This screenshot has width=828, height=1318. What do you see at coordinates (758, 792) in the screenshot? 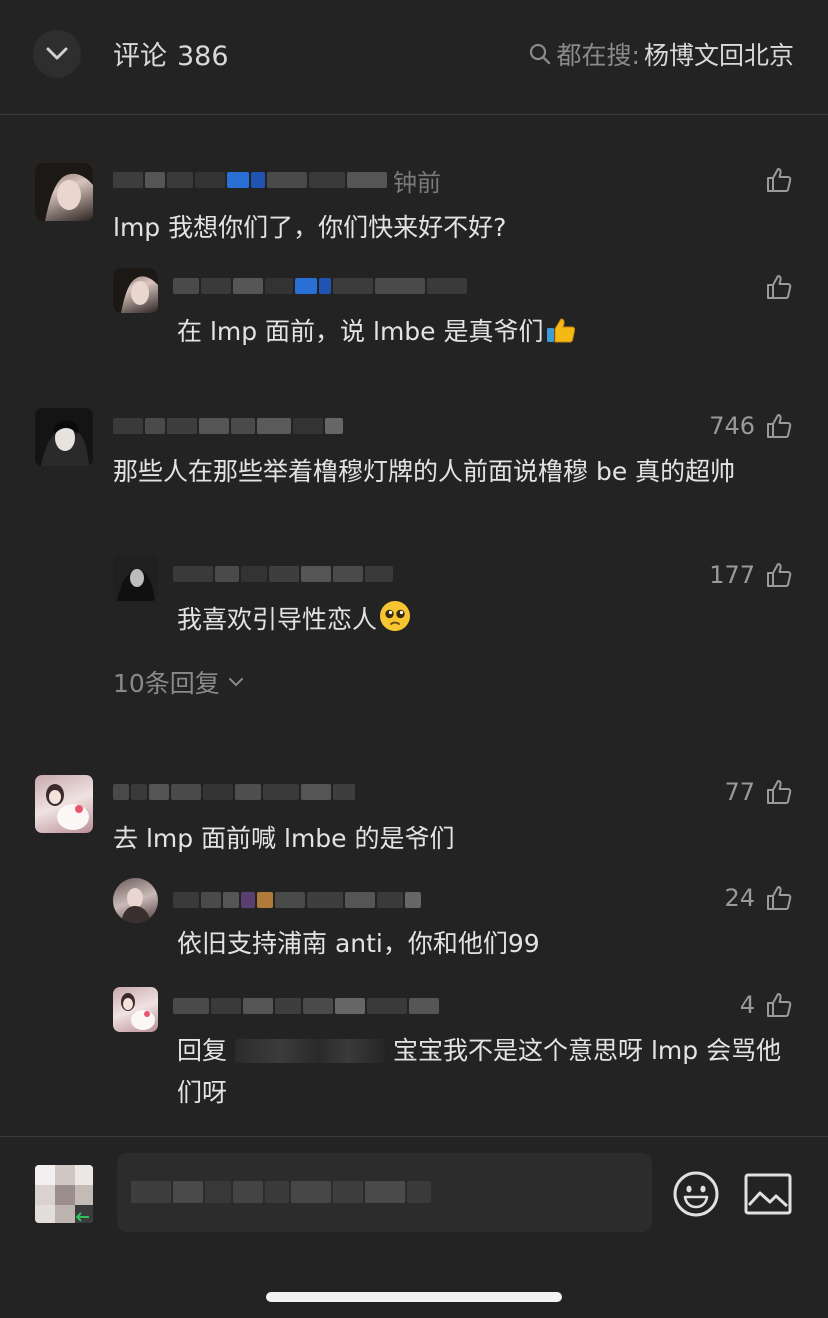
I see `like-button: 77` at bounding box center [758, 792].